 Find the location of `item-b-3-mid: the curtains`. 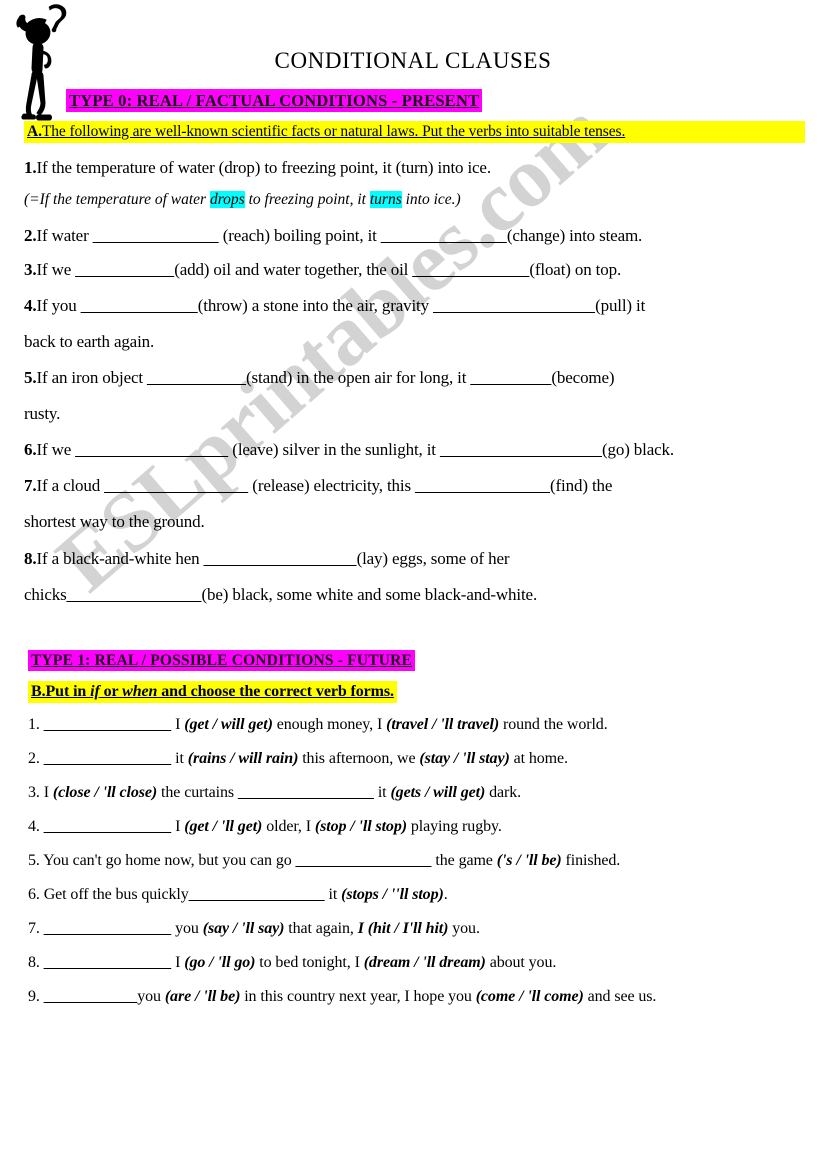

item-b-3-mid: the curtains is located at coordinates (197, 792).